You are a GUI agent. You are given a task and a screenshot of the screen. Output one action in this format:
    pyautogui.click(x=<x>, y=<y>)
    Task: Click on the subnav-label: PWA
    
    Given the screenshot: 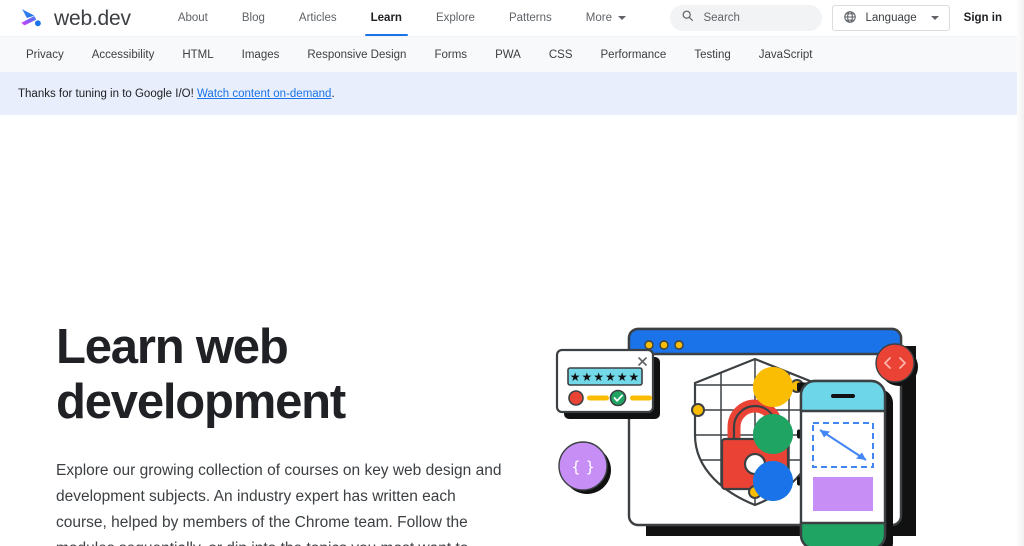 What is the action you would take?
    pyautogui.click(x=508, y=54)
    